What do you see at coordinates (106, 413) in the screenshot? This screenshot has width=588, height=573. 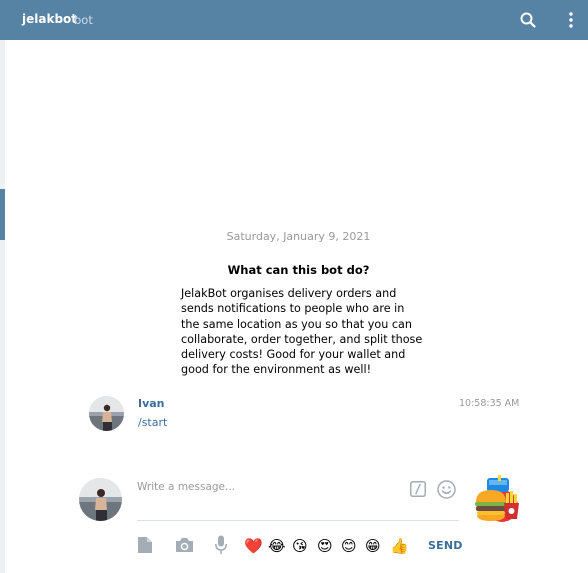 I see `avatar` at bounding box center [106, 413].